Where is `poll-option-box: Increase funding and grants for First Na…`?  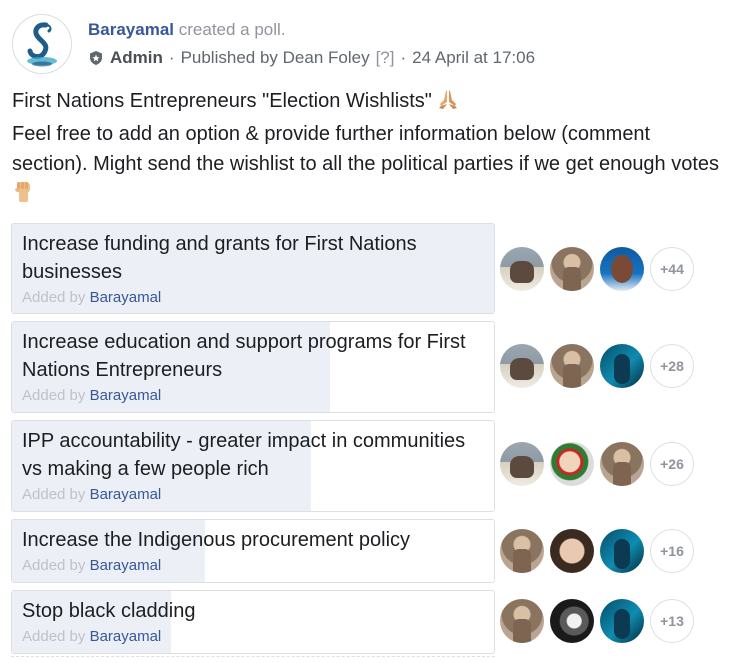 poll-option-box: Increase funding and grants for First Na… is located at coordinates (253, 268).